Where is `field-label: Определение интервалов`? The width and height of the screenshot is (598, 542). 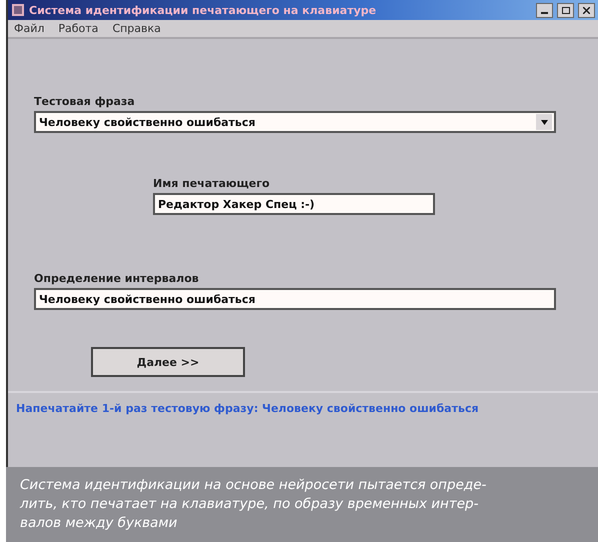 field-label: Определение интервалов is located at coordinates (117, 278).